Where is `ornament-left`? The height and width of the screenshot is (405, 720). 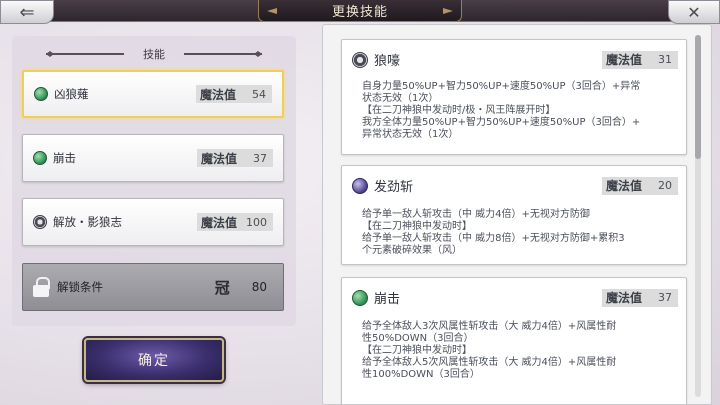 ornament-left is located at coordinates (85, 54).